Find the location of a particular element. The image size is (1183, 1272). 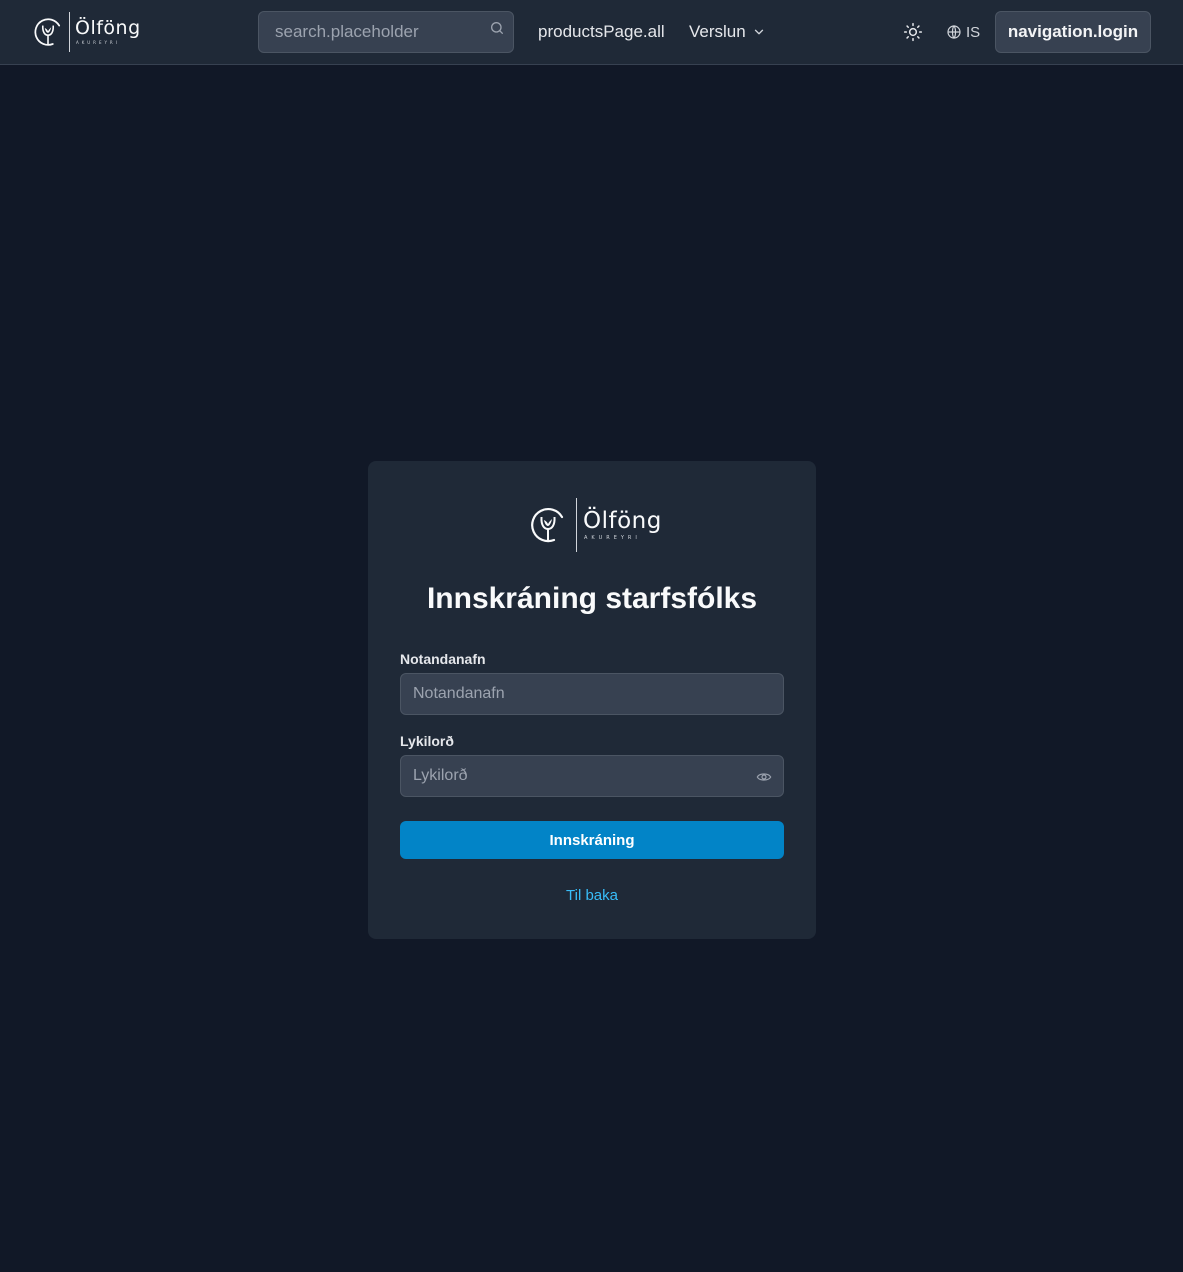

eye-icon is located at coordinates (764, 777).